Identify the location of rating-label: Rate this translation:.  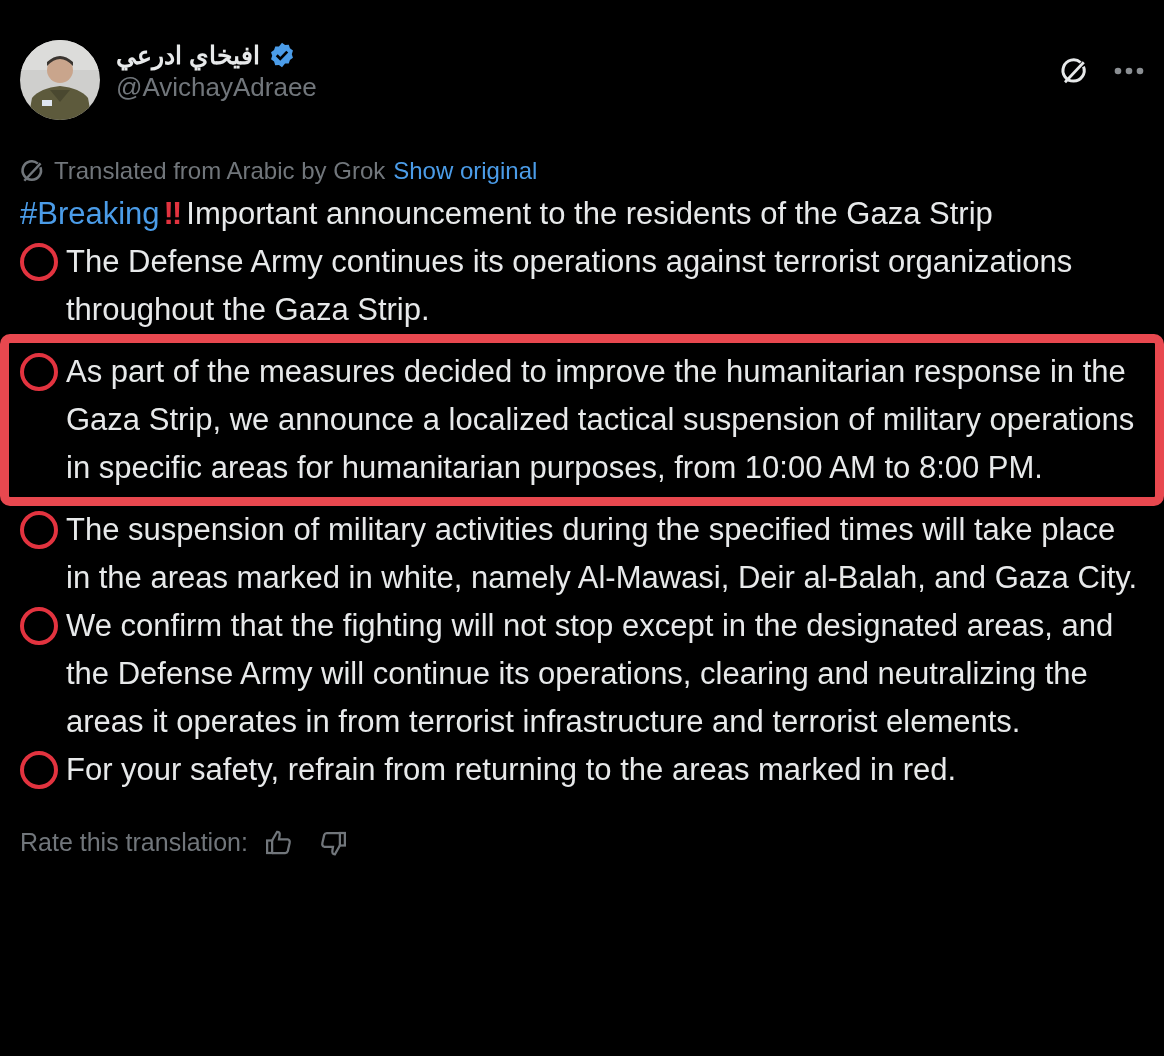
(134, 842).